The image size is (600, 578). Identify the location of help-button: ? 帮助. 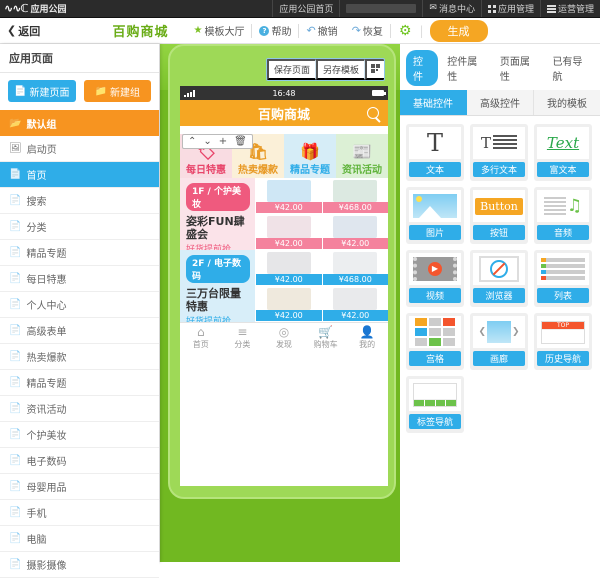
(276, 30).